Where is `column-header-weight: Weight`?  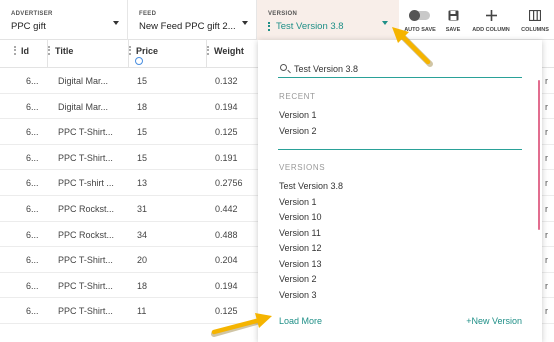
column-header-weight: Weight is located at coordinates (225, 51).